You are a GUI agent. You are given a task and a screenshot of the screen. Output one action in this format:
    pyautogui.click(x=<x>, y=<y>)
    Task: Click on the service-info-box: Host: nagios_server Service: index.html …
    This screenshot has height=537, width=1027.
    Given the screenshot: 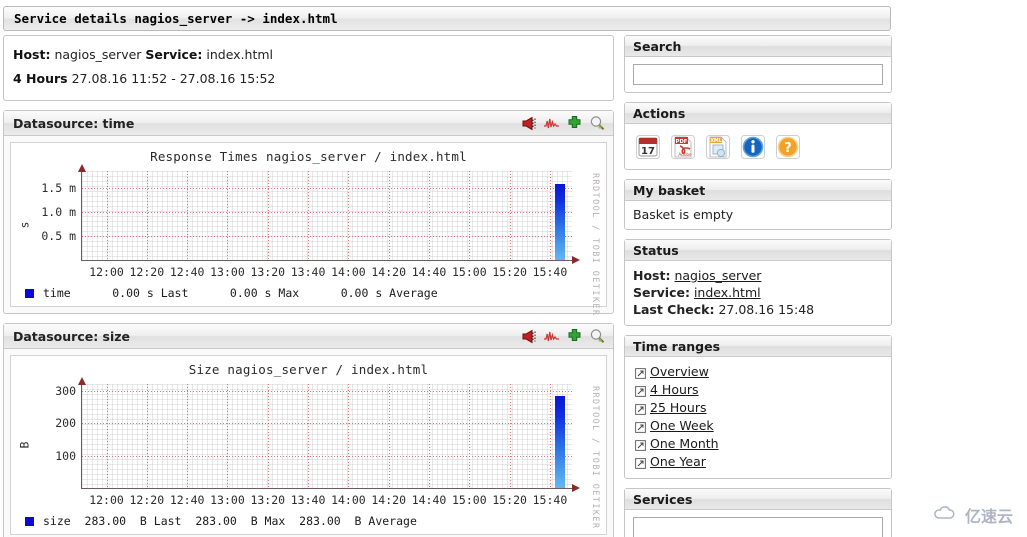 What is the action you would take?
    pyautogui.click(x=308, y=68)
    